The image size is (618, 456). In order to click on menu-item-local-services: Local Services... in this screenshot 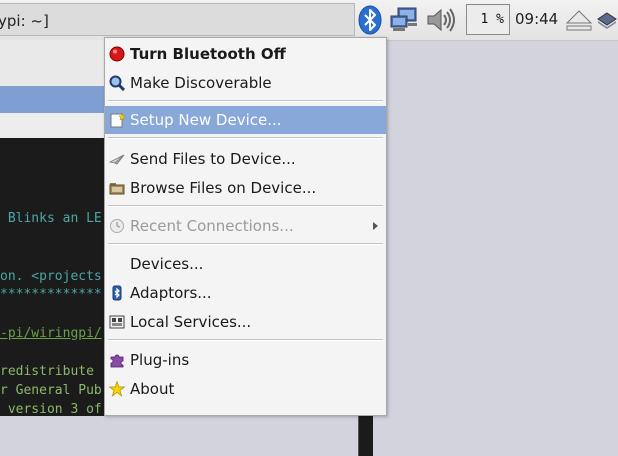, I will do `click(245, 322)`.